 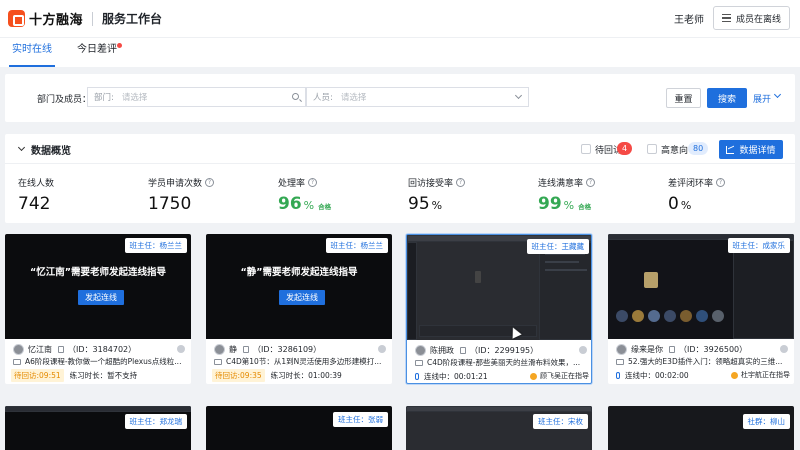 What do you see at coordinates (697, 195) in the screenshot?
I see `metric-bad-review-closure: 差评闭环率? 0%` at bounding box center [697, 195].